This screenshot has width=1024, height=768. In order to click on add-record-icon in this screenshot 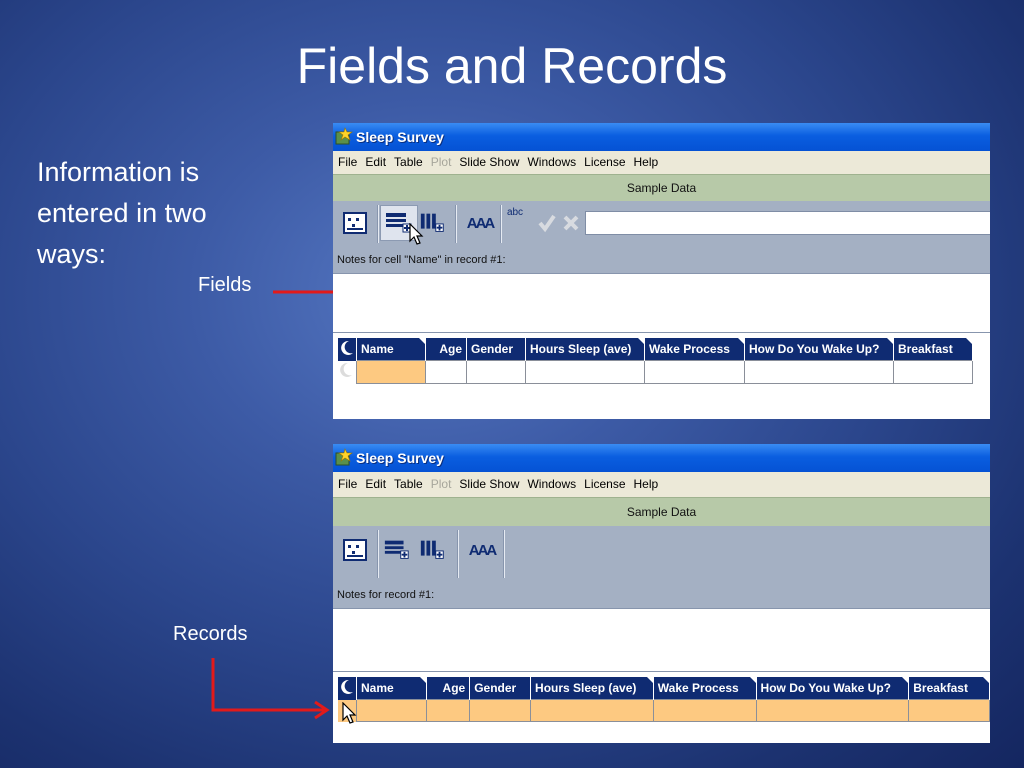, I will do `click(433, 550)`.